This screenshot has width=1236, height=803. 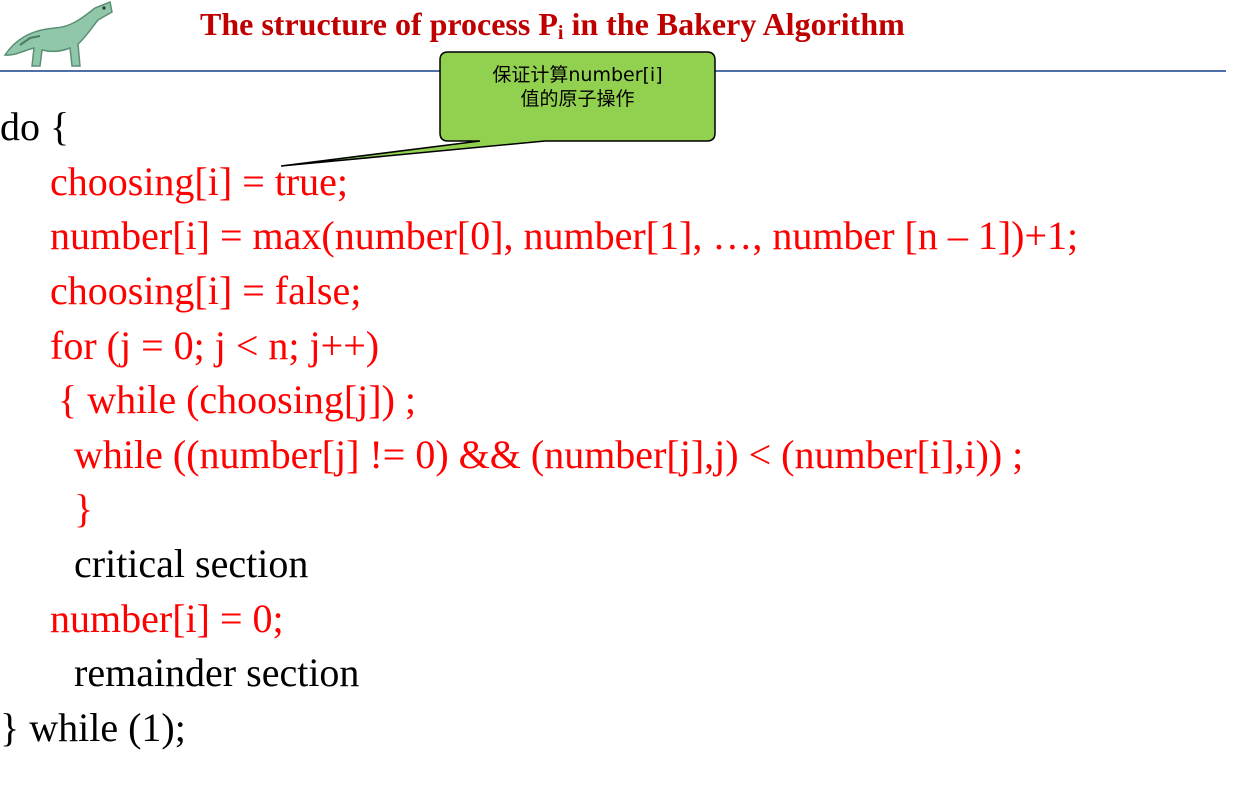 I want to click on code-line-while-end: } while (1);, so click(x=93, y=727).